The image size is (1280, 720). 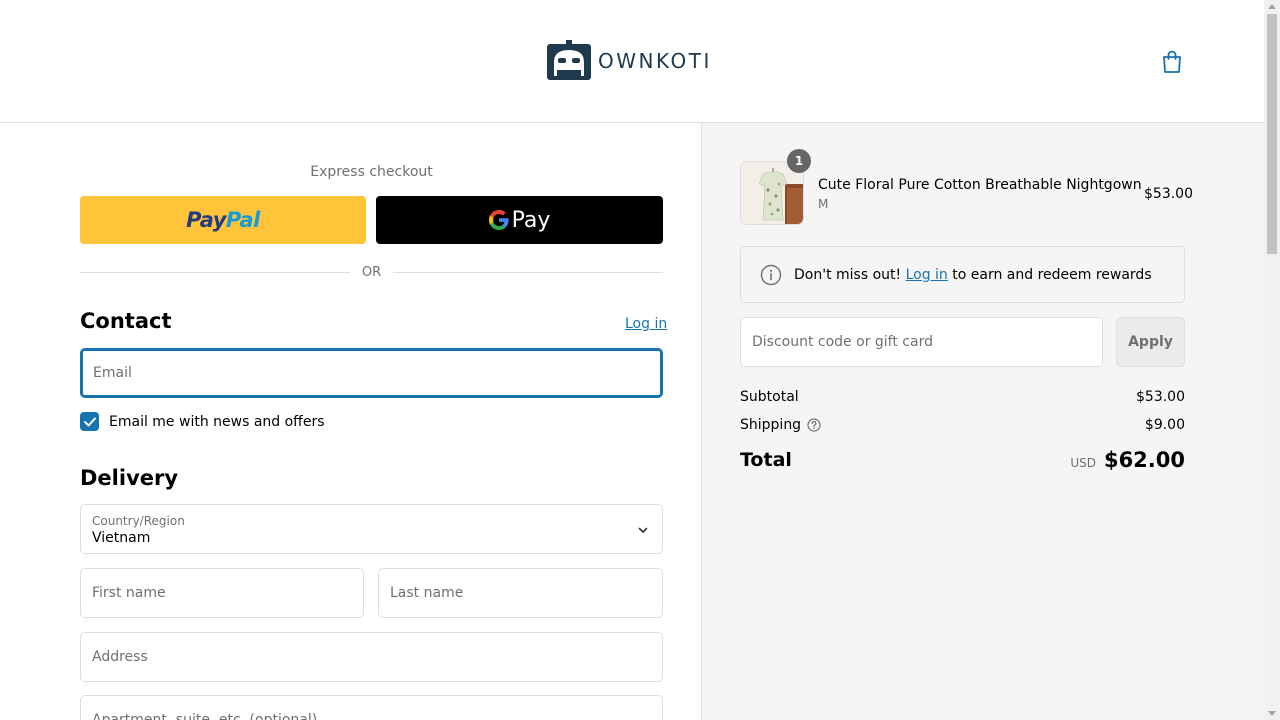 I want to click on country-value: Vietnam, so click(x=121, y=538).